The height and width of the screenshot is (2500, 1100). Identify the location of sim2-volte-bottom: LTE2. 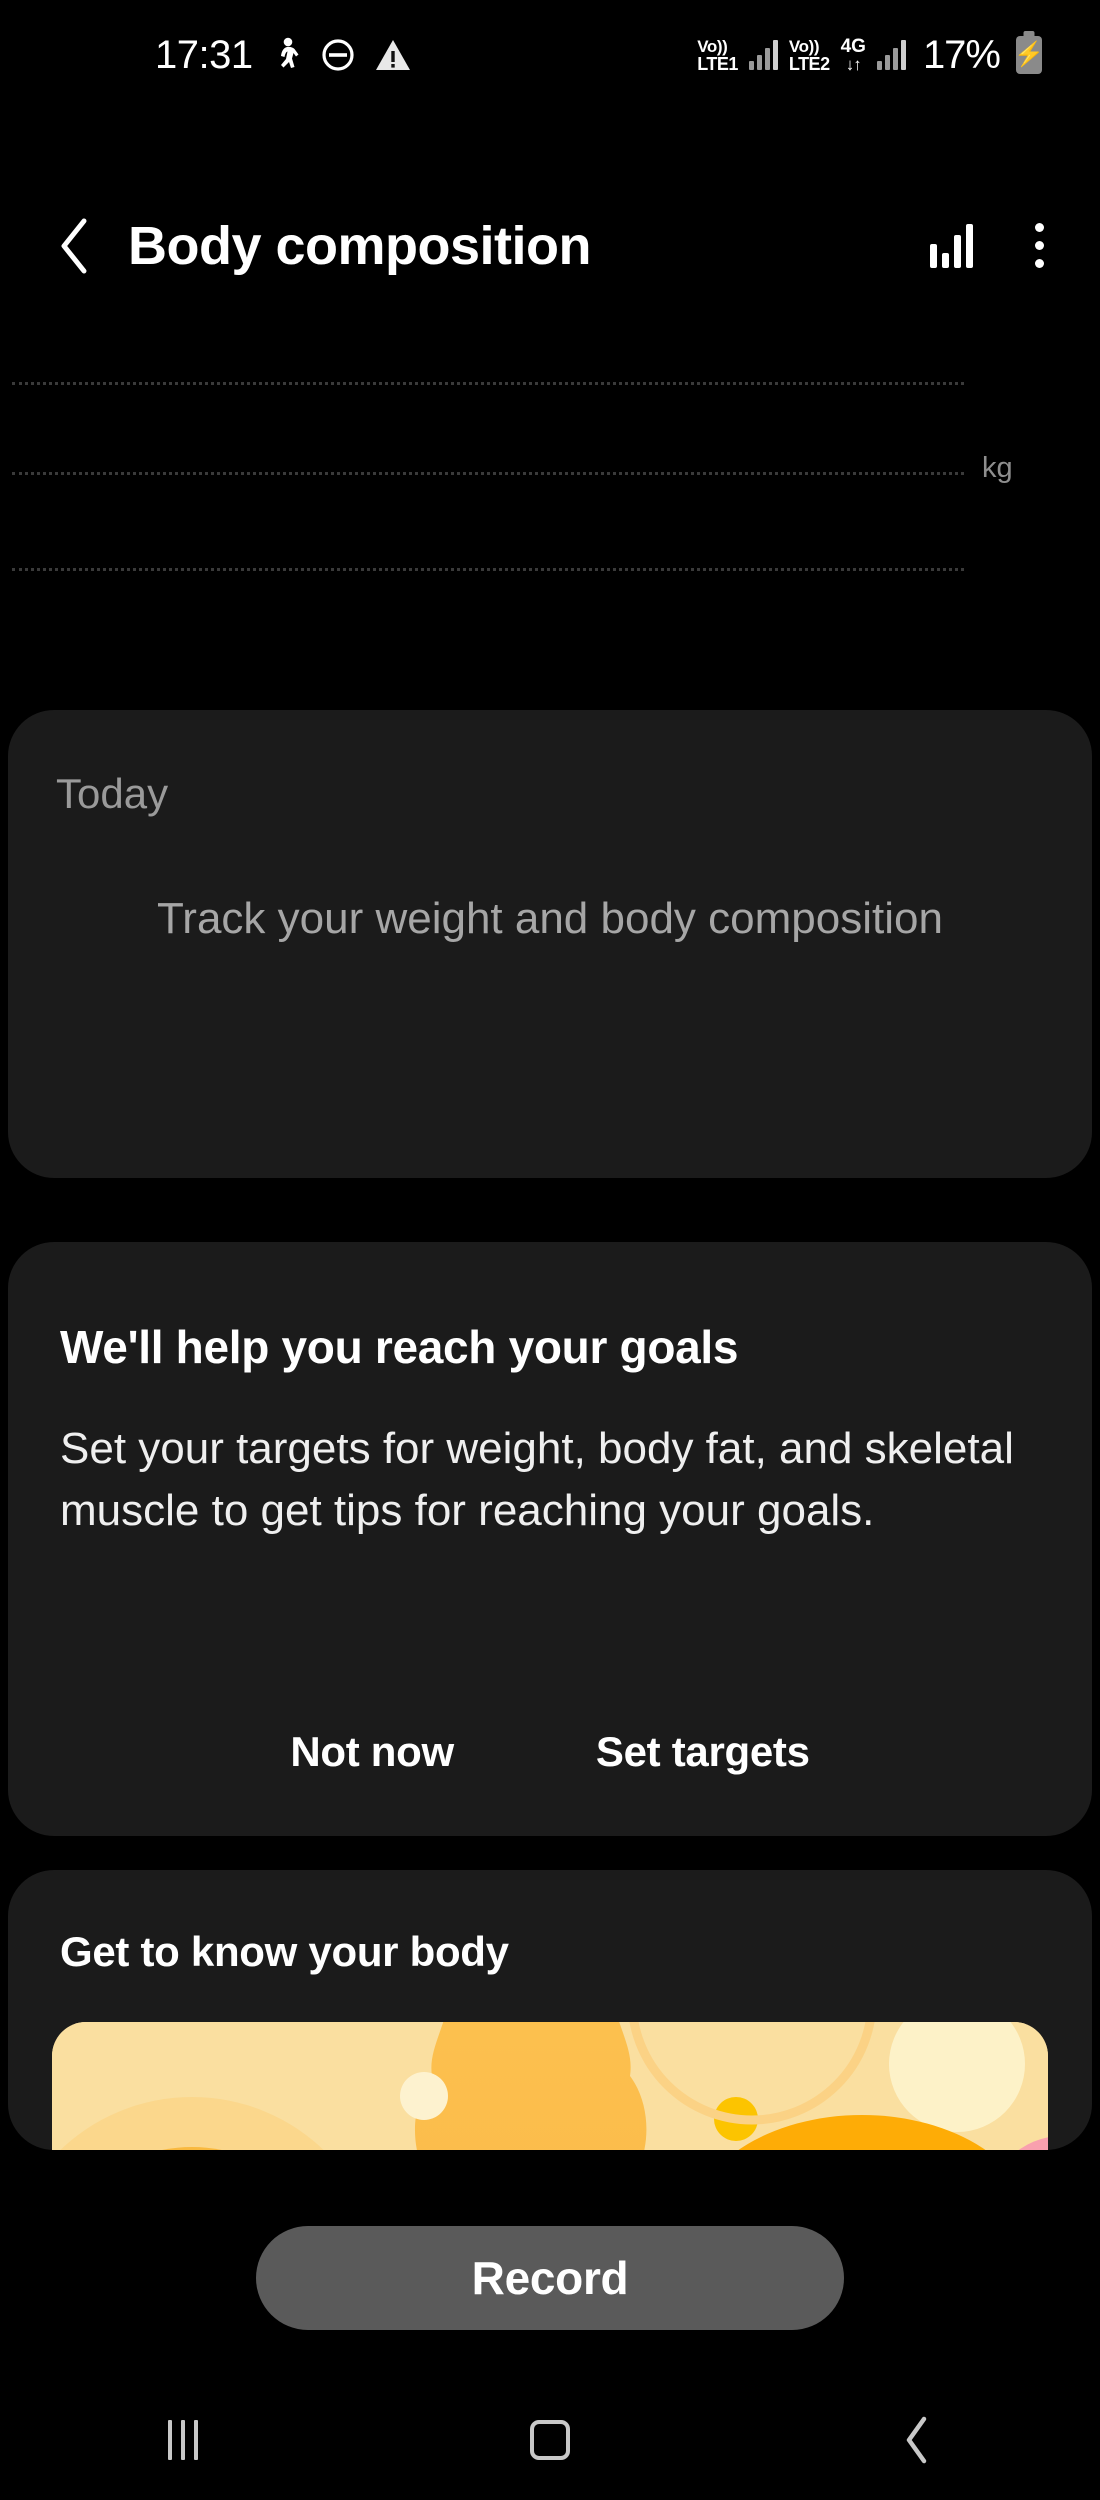
(809, 63).